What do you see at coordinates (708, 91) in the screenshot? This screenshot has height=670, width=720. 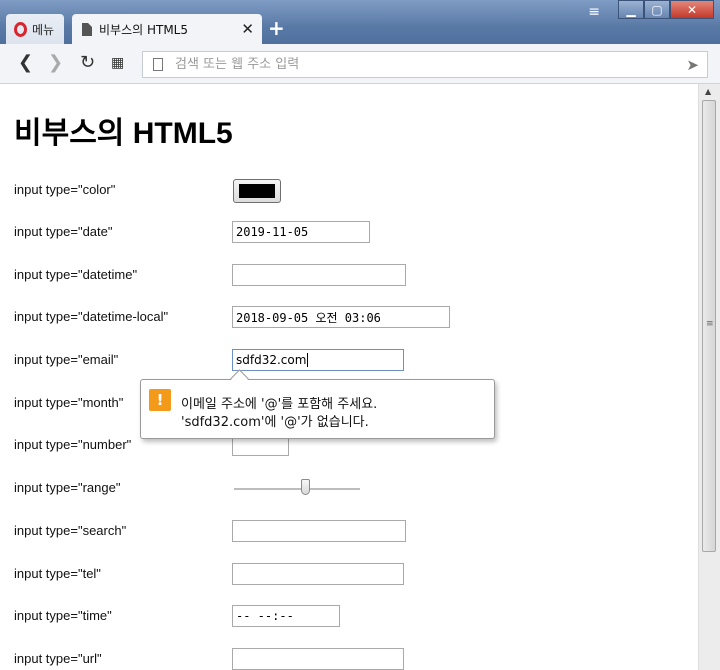 I see `scroll-up-icon: ▲` at bounding box center [708, 91].